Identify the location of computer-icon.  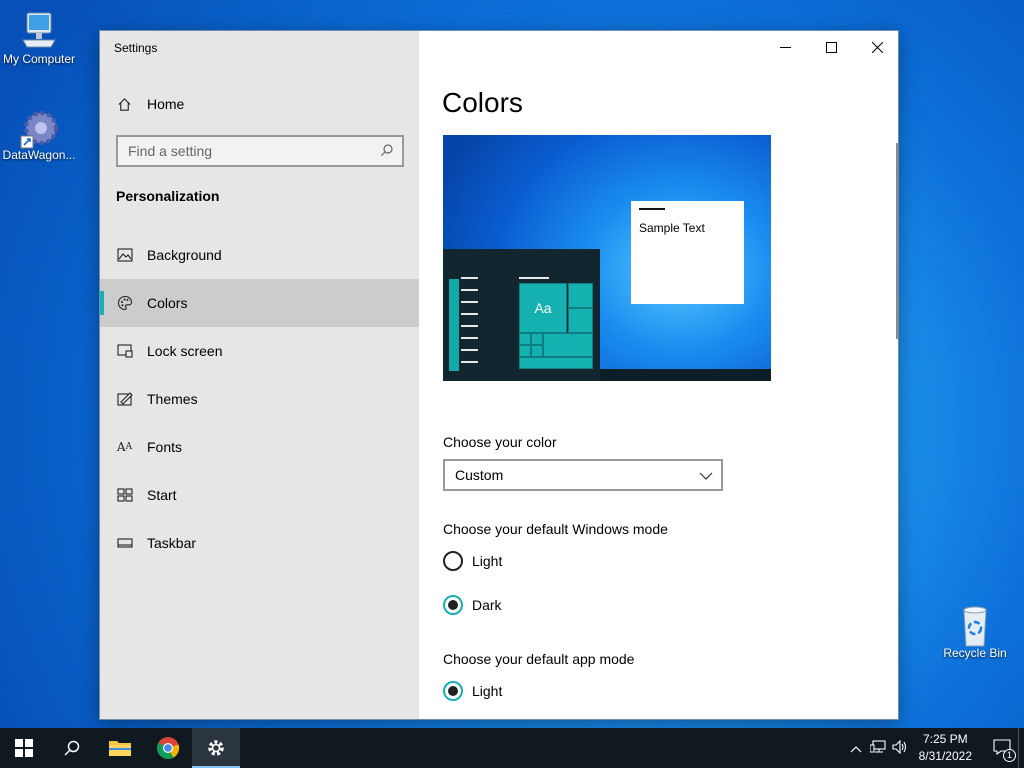
(39, 30).